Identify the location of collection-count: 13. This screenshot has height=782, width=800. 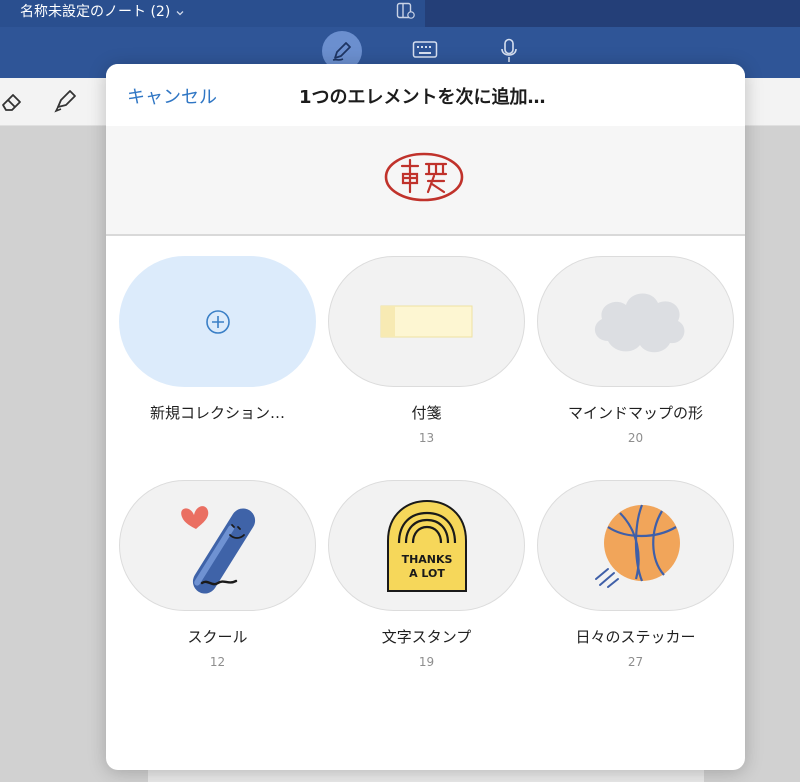
(426, 438).